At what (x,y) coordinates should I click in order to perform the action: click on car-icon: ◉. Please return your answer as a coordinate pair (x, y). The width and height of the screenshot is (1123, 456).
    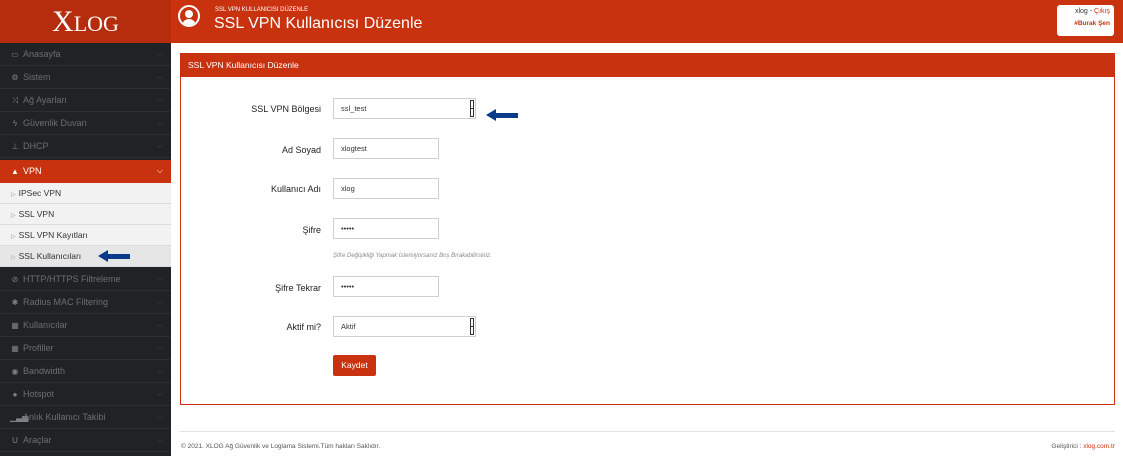
    Looking at the image, I should click on (15, 371).